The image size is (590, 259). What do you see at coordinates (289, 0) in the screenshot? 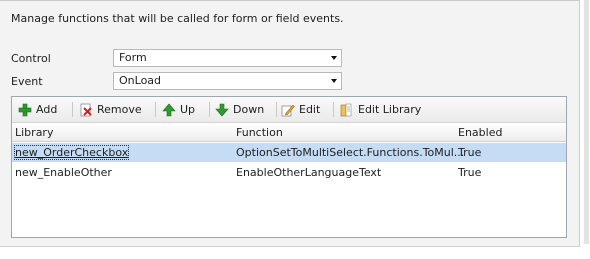
I see `top-divider` at bounding box center [289, 0].